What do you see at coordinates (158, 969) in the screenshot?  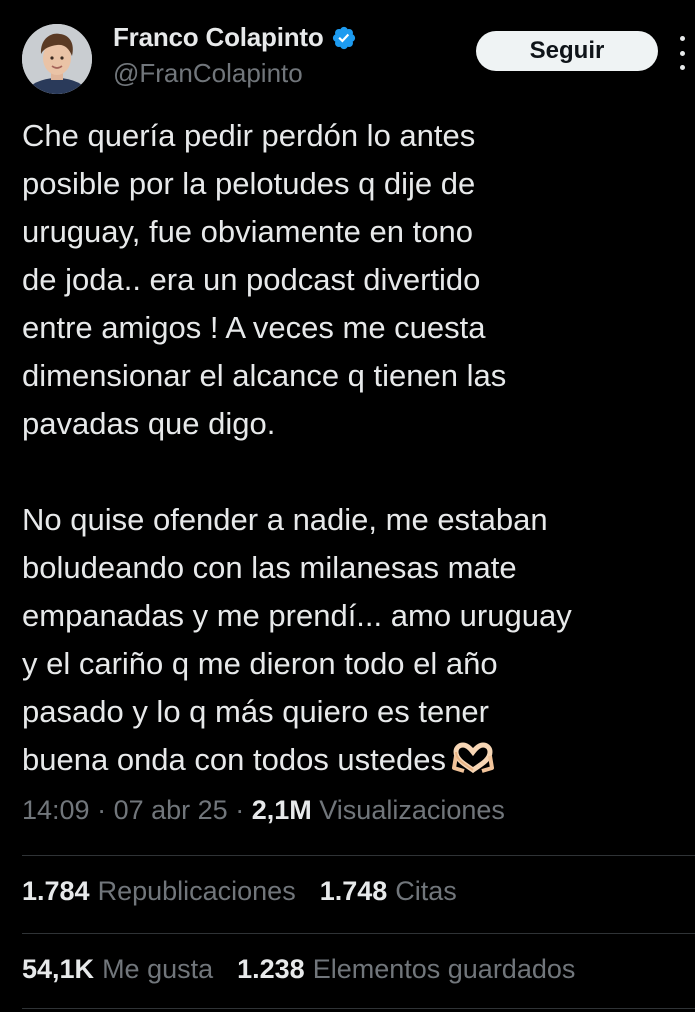 I see `likes-label: Me gusta` at bounding box center [158, 969].